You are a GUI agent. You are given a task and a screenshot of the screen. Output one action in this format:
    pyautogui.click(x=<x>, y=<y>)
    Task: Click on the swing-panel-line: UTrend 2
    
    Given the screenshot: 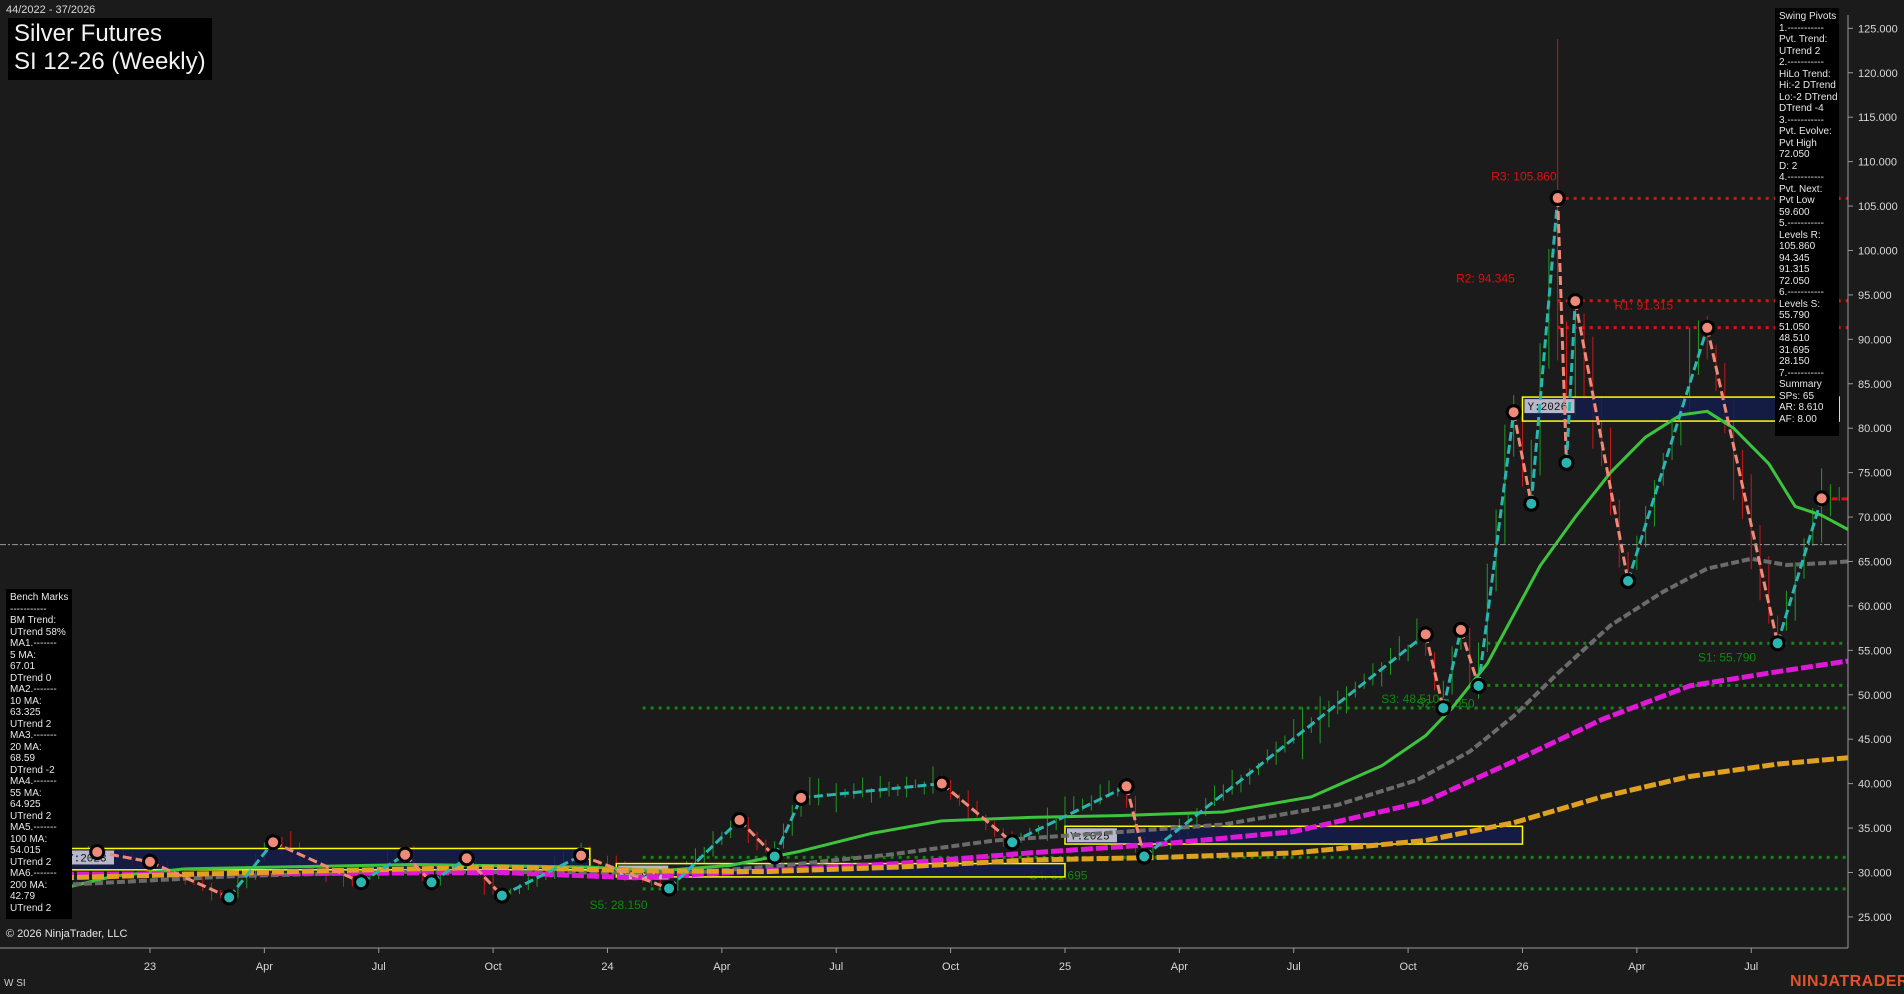 What is the action you would take?
    pyautogui.click(x=1800, y=51)
    